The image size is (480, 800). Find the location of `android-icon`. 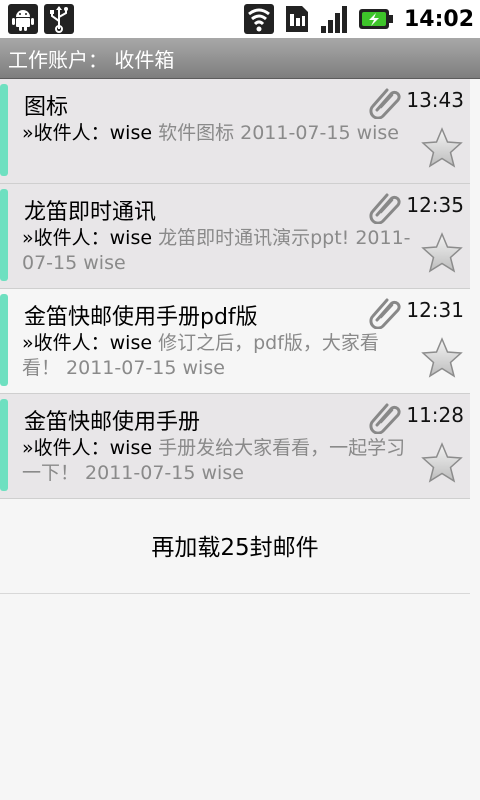

android-icon is located at coordinates (23, 19).